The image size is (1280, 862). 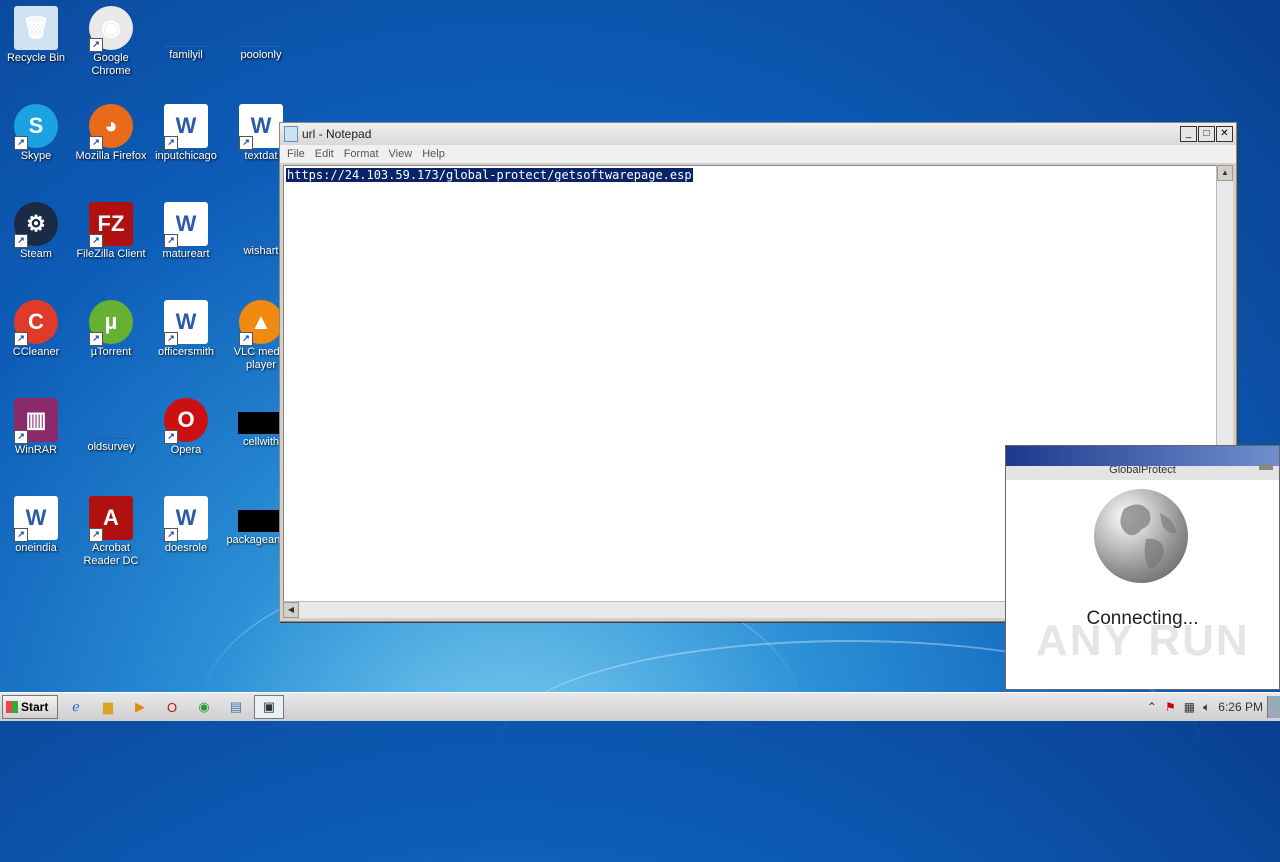 I want to click on desktop-icon: µ ↗ µTorrent, so click(x=111, y=326).